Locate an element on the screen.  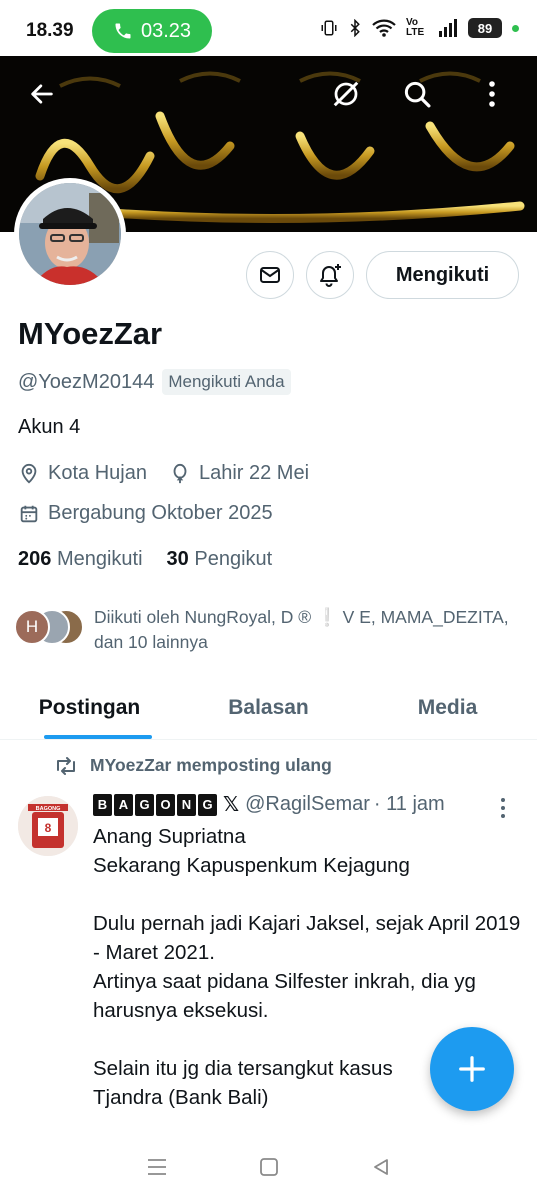
repost-label: MYoezZar memposting ulang is located at coordinates (211, 765).